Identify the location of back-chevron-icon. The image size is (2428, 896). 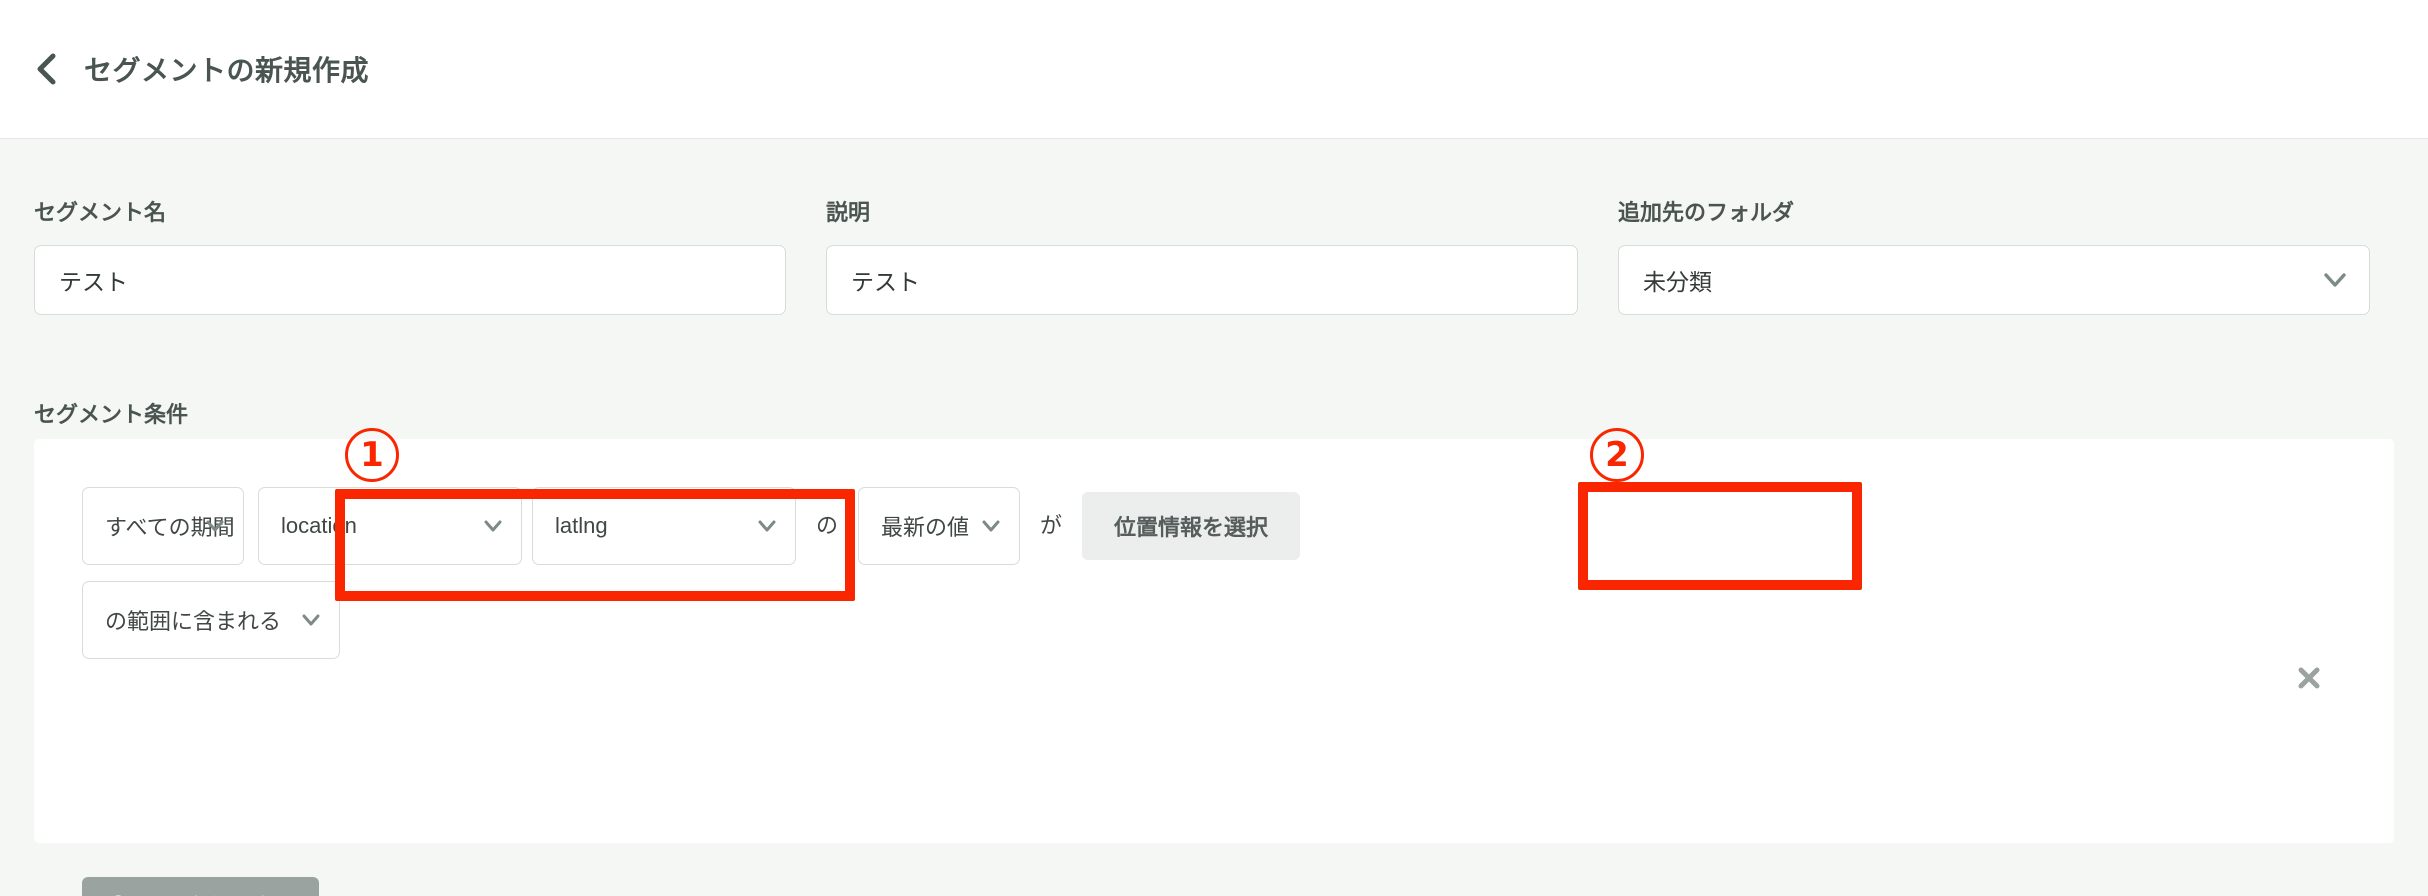
(47, 69).